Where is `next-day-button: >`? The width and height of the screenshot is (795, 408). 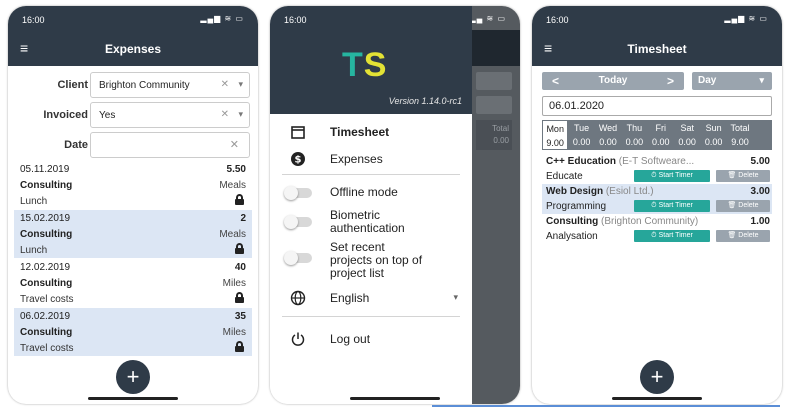 next-day-button: > is located at coordinates (670, 81).